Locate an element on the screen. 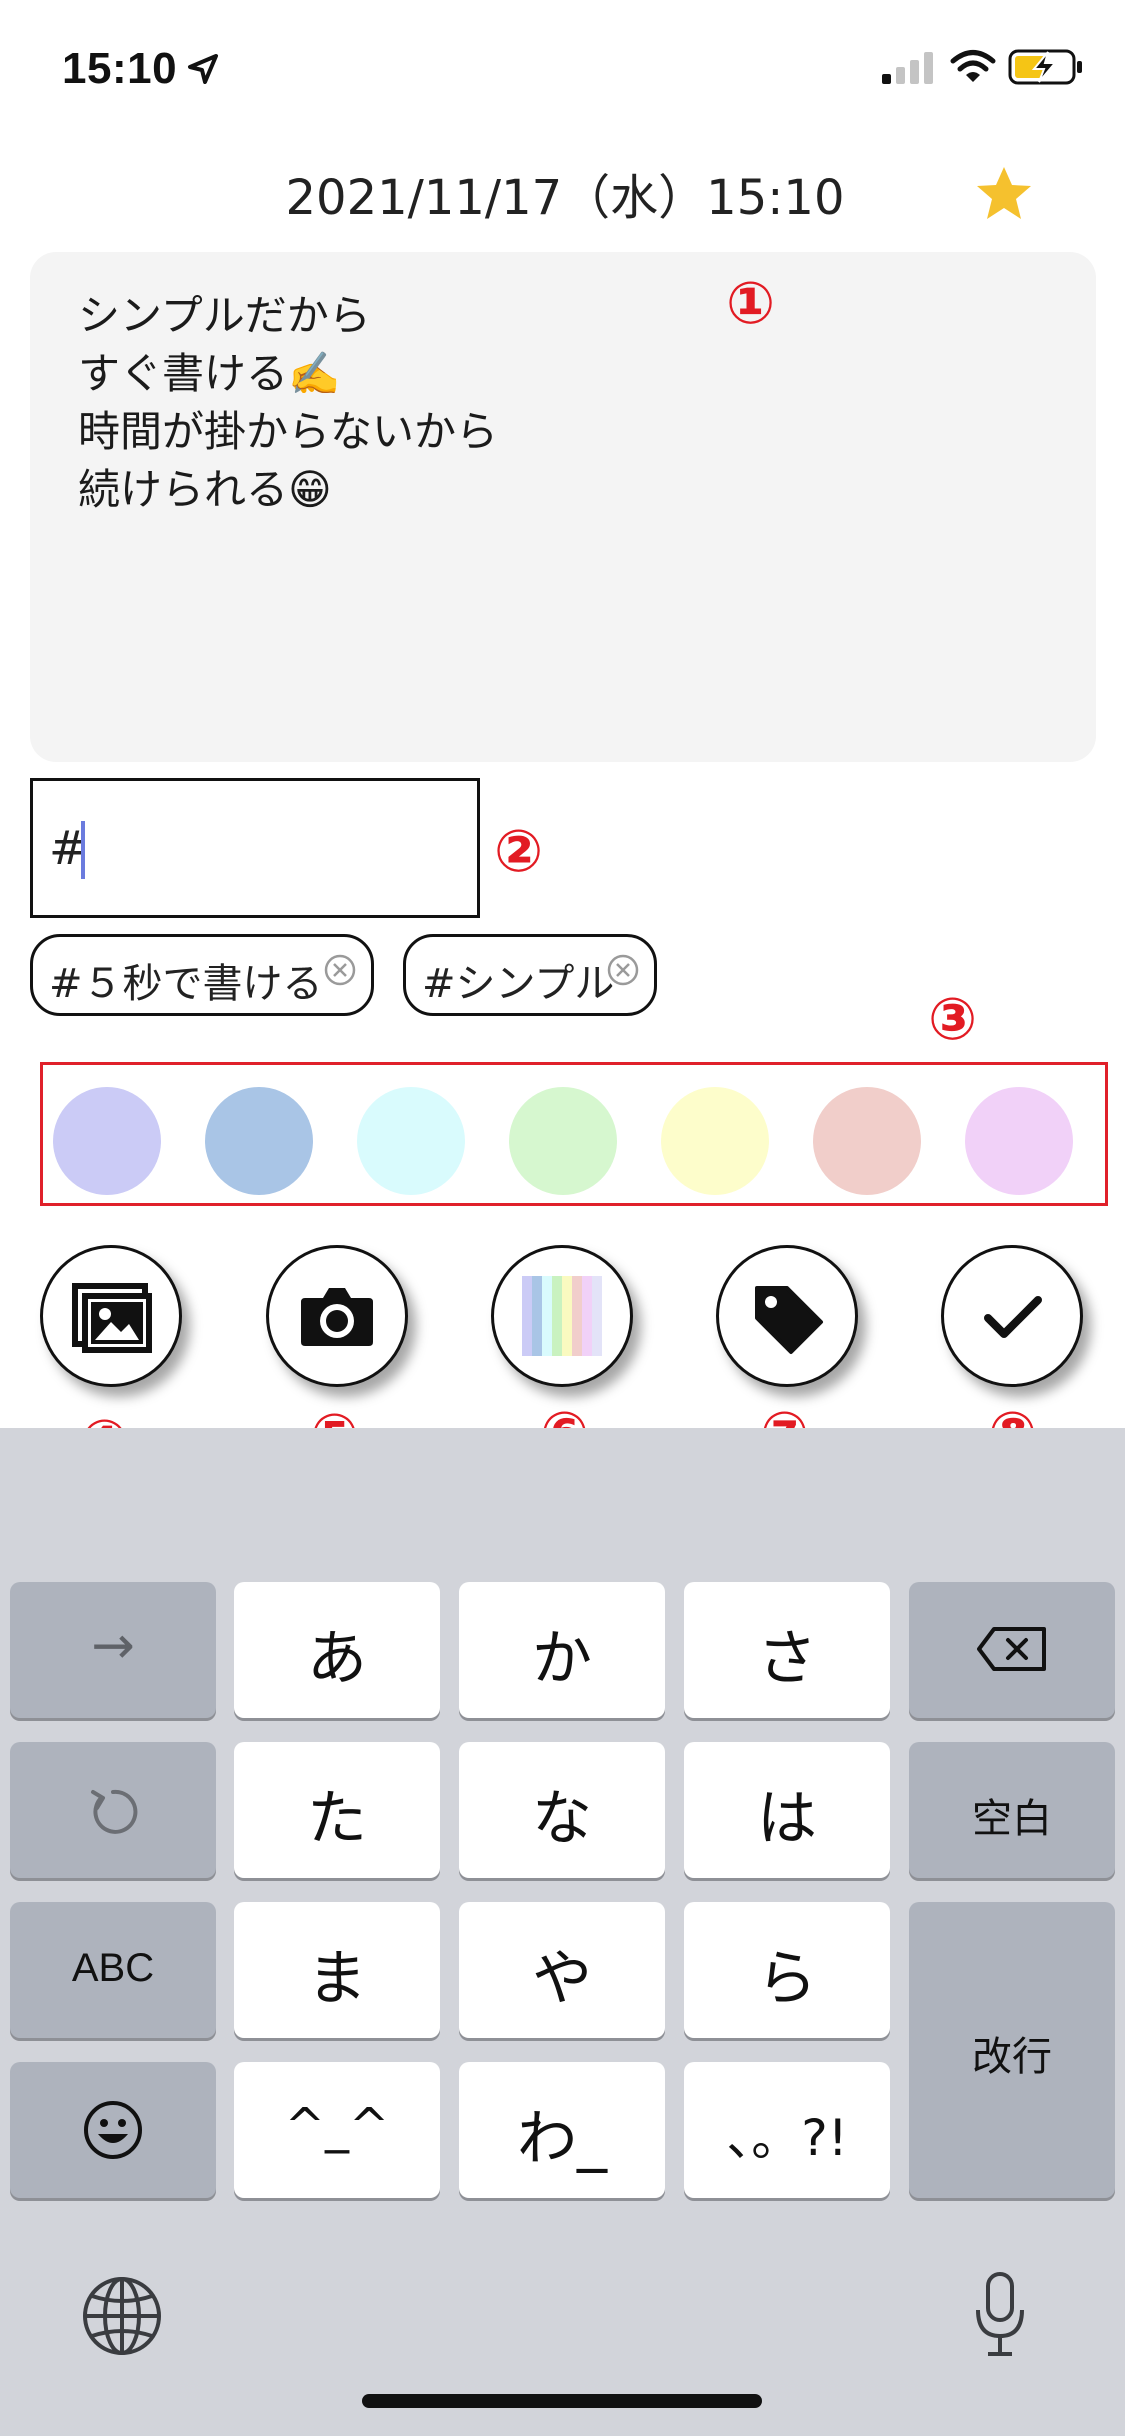 This screenshot has width=1125, height=2436. key-punctuation: 、。?! is located at coordinates (787, 2130).